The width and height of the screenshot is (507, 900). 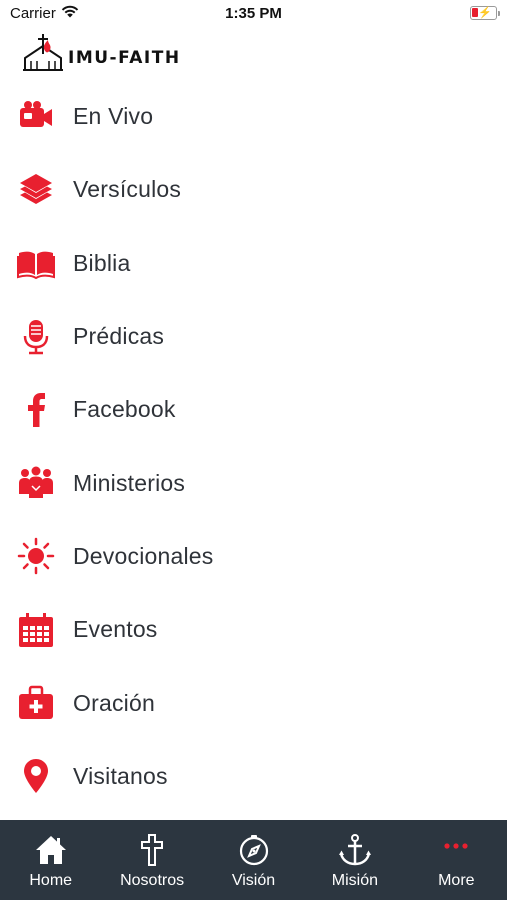 What do you see at coordinates (36, 556) in the screenshot?
I see `sun-icon` at bounding box center [36, 556].